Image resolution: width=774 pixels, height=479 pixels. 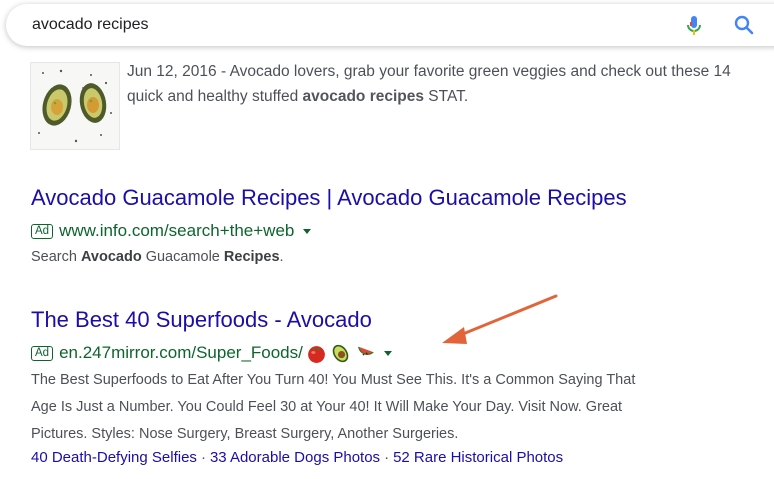 I want to click on annotation-arrow, so click(x=500, y=319).